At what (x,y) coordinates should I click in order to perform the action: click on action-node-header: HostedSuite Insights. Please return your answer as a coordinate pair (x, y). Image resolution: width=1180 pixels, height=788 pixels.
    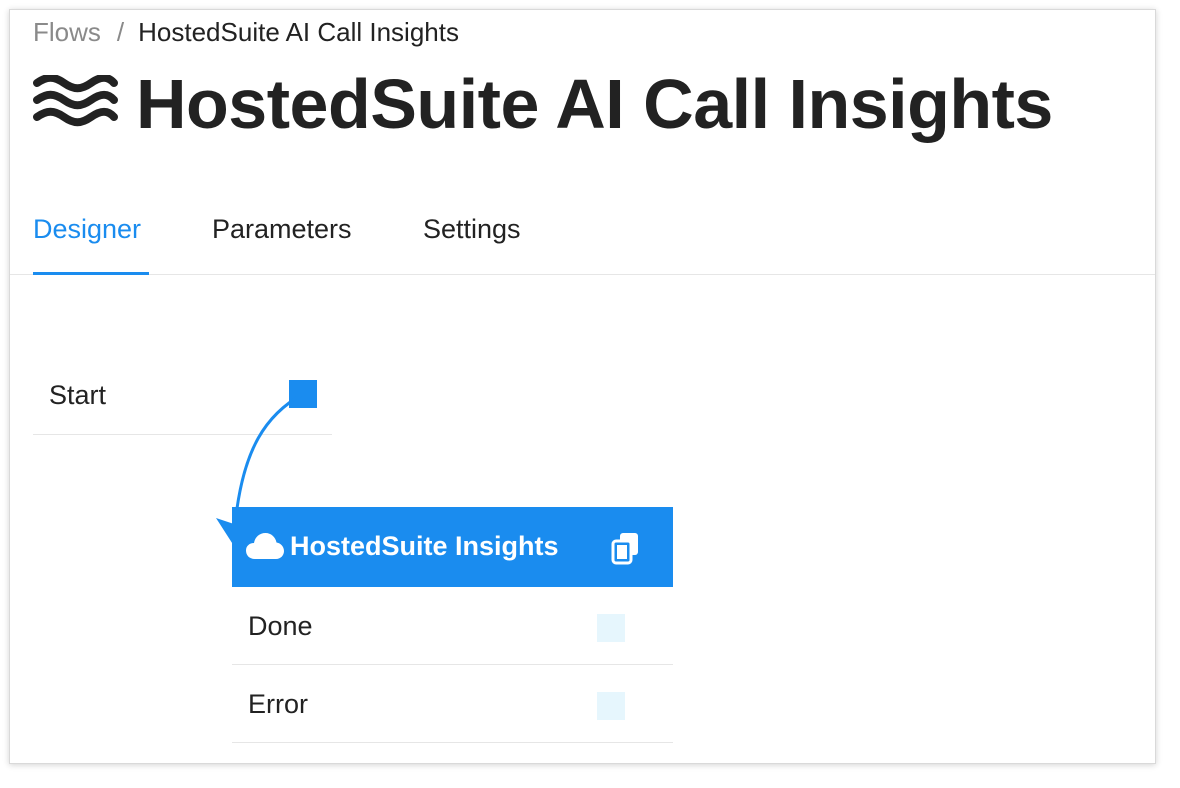
    Looking at the image, I should click on (452, 547).